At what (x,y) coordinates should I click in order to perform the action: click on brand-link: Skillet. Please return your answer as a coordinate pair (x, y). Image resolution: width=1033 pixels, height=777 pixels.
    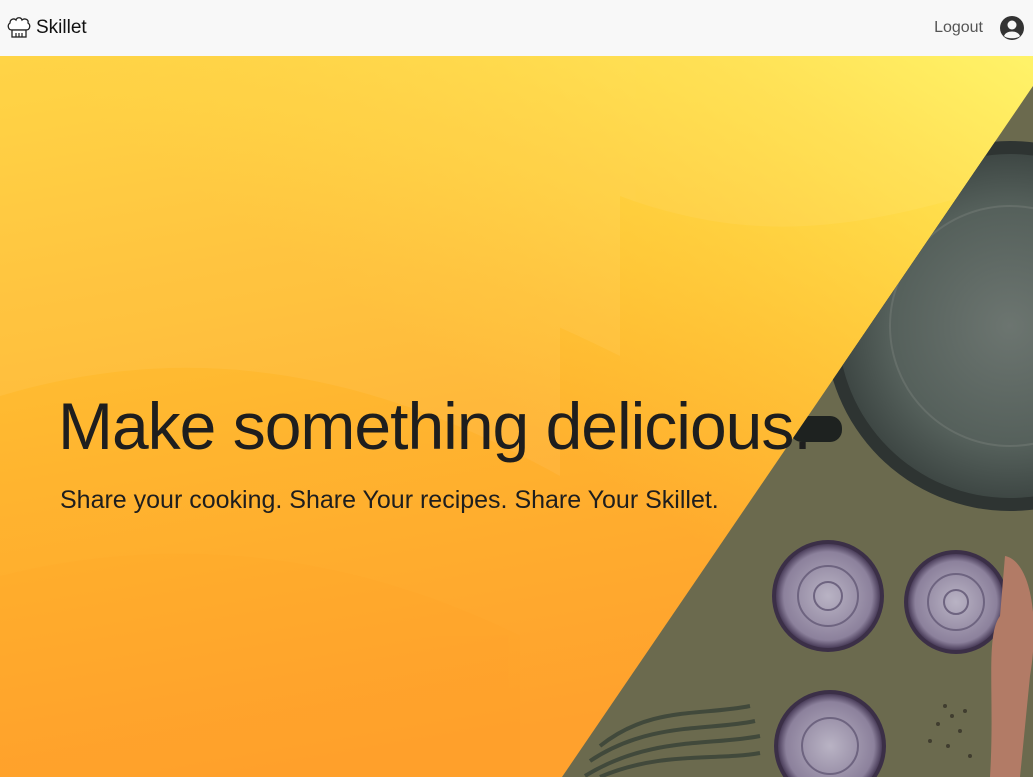
    Looking at the image, I should click on (46, 28).